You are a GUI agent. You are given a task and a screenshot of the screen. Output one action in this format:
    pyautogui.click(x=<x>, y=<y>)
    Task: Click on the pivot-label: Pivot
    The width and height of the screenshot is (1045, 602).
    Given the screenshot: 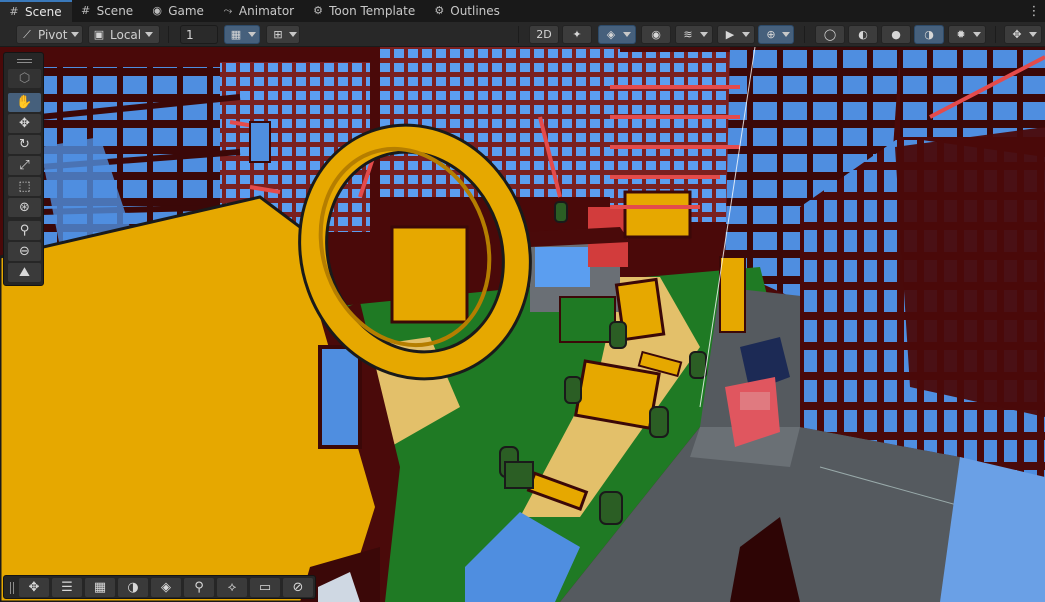 What is the action you would take?
    pyautogui.click(x=53, y=34)
    